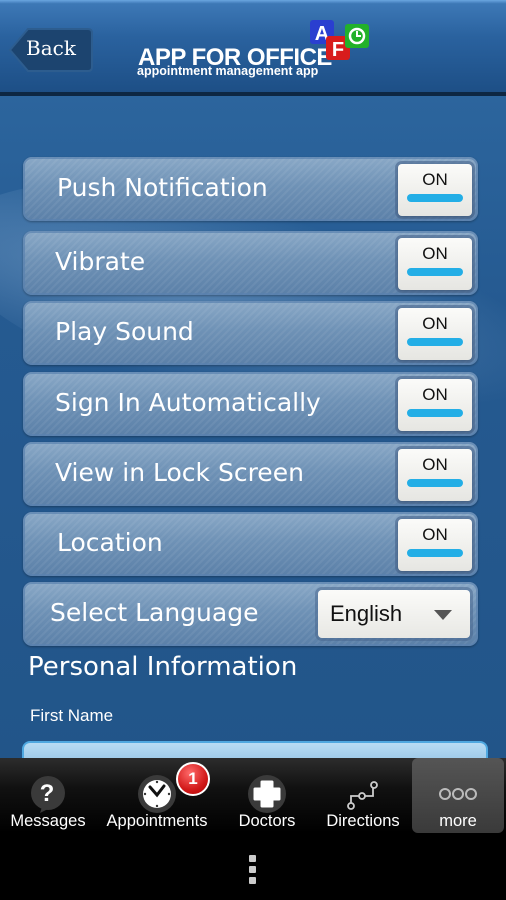 The width and height of the screenshot is (506, 900). I want to click on tab-label: Messages, so click(48, 821).